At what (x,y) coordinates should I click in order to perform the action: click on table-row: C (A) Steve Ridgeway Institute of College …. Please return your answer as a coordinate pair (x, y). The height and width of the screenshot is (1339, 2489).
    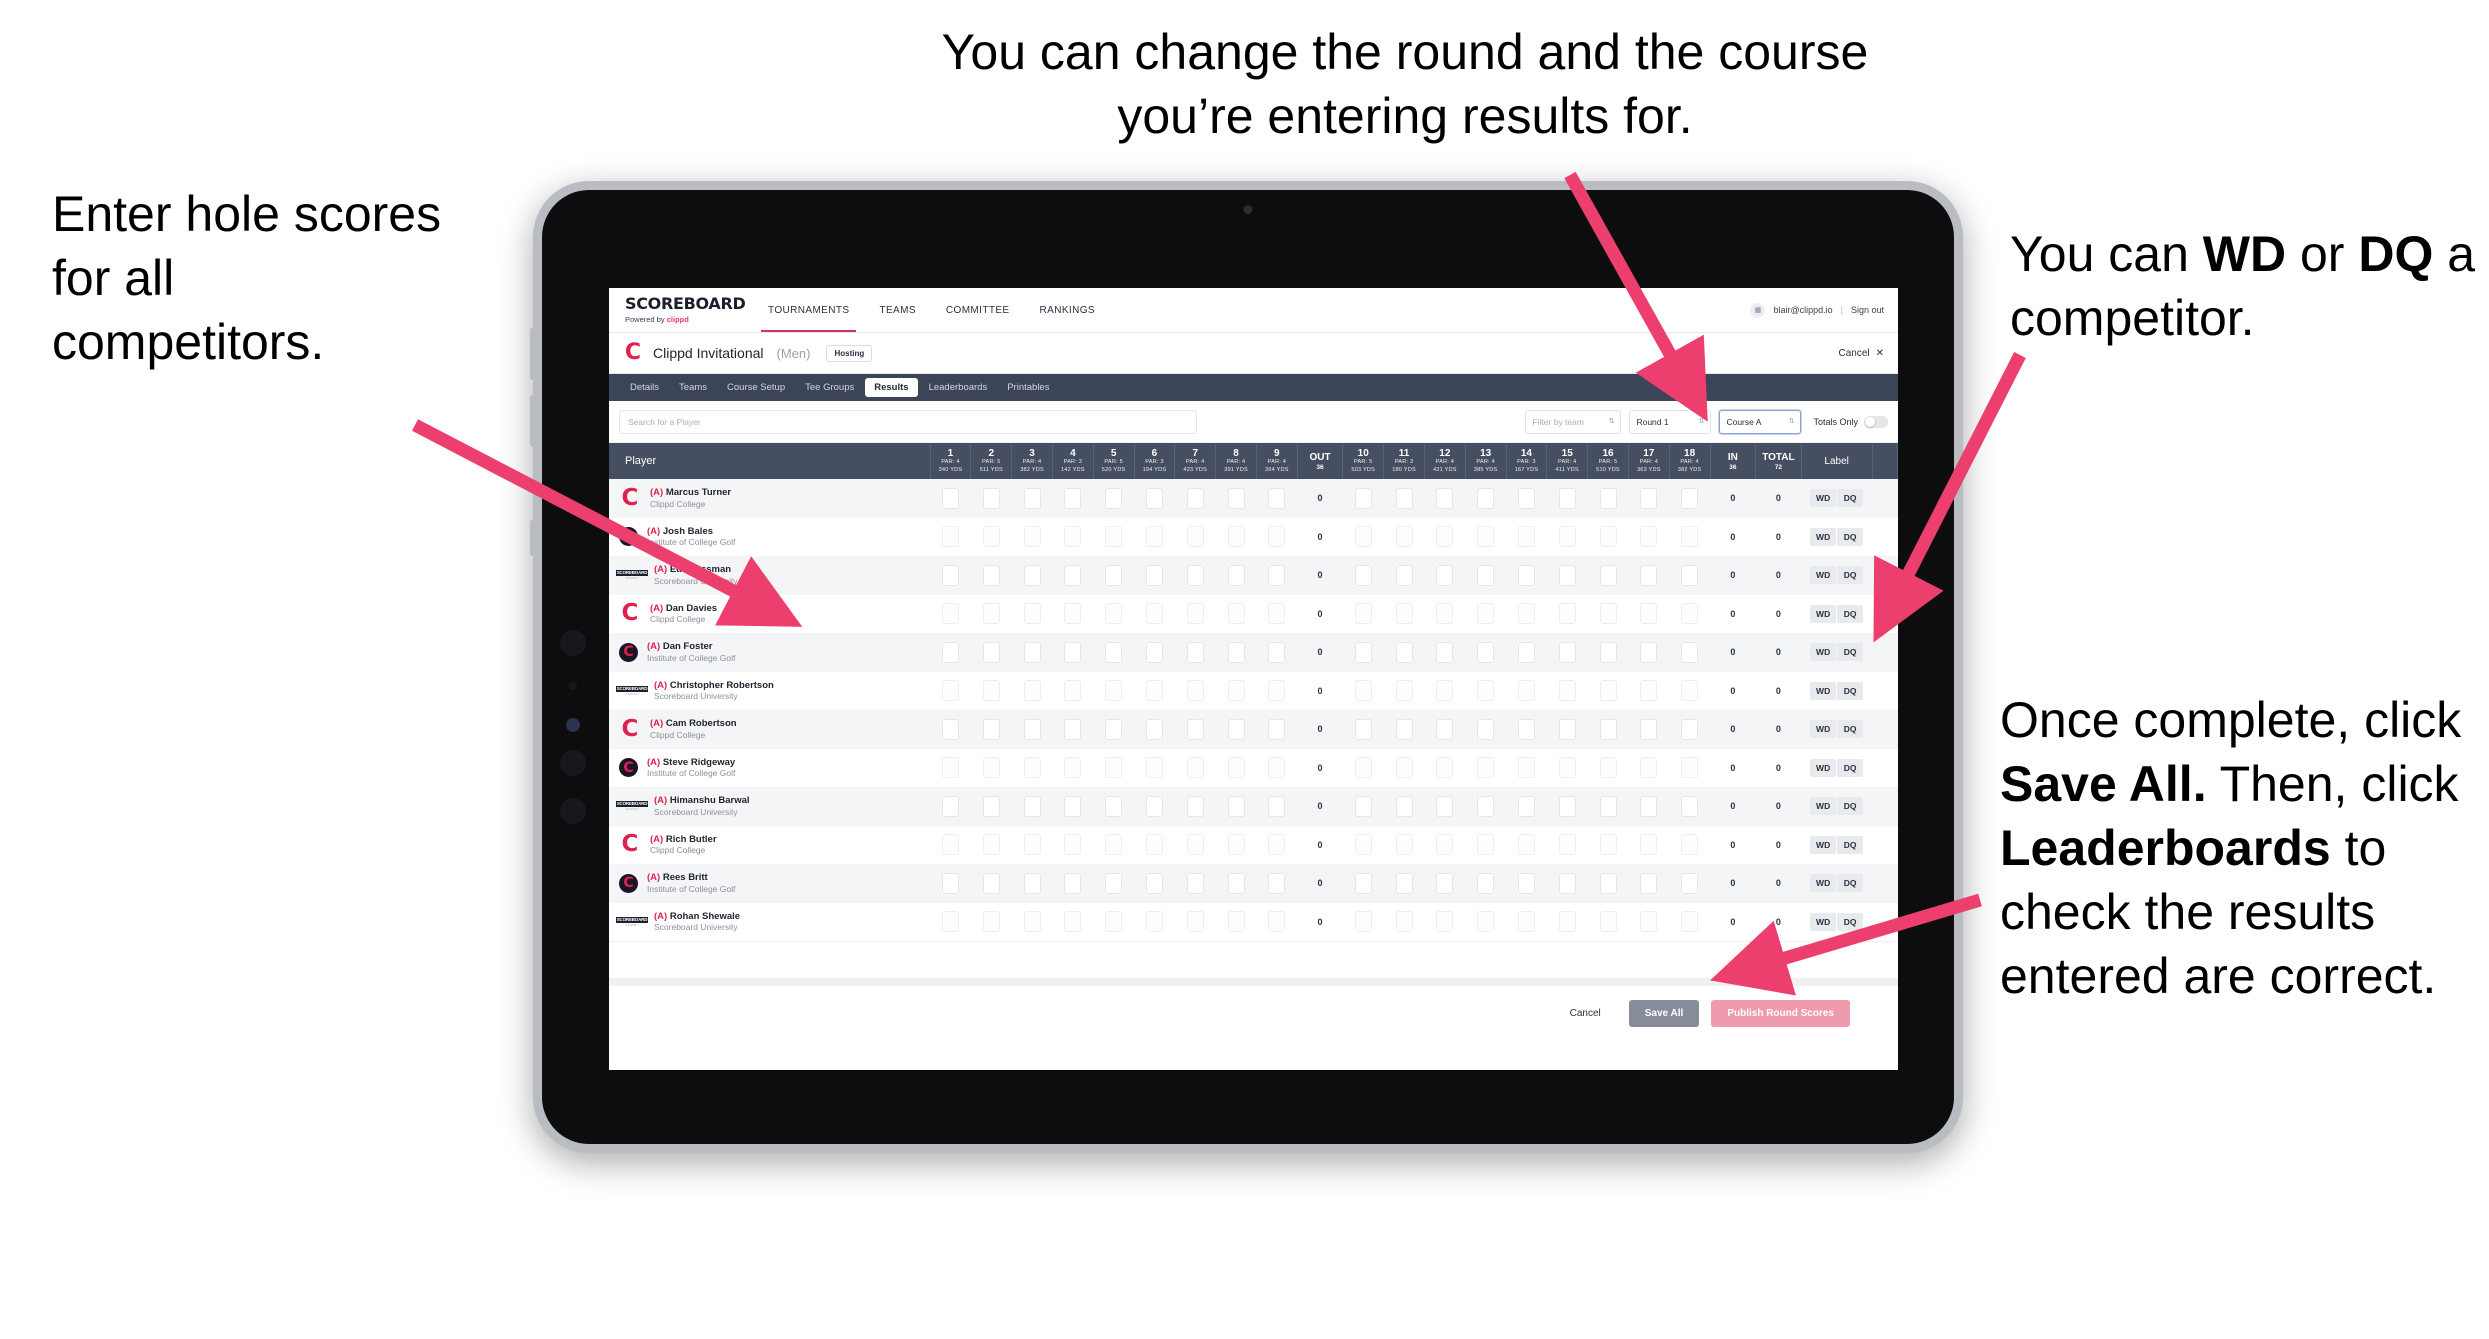
    Looking at the image, I should click on (1253, 768).